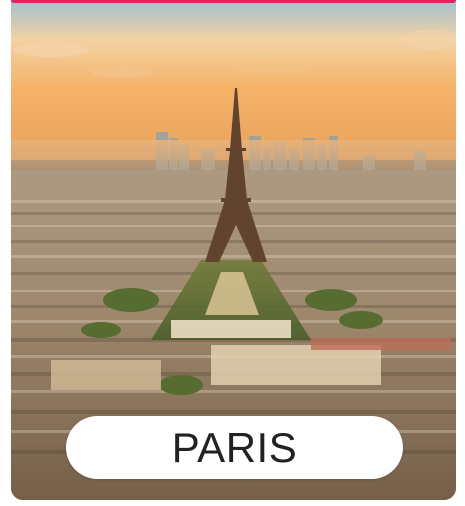  I want to click on card-top-accent, so click(233, 1).